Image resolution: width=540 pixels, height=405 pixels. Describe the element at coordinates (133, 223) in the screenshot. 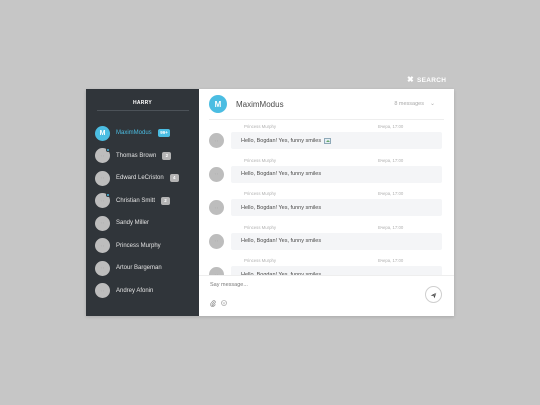

I see `contact-name: Sandy Miller` at that location.